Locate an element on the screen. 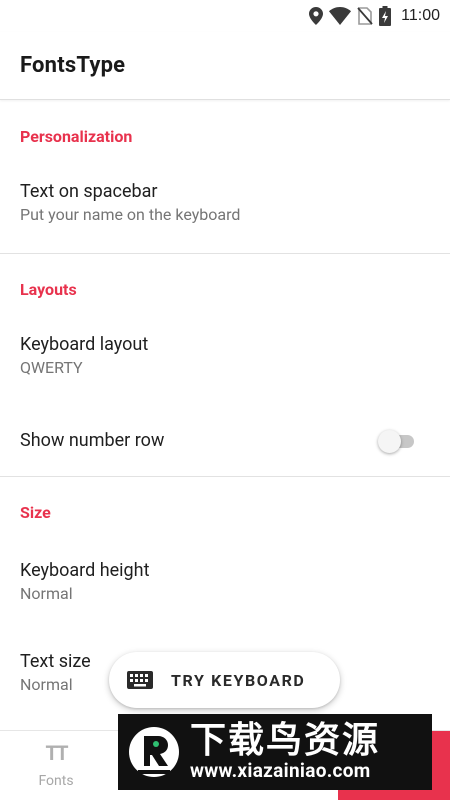 The height and width of the screenshot is (800, 450). watermark-title: 下载鸟资源 is located at coordinates (285, 740).